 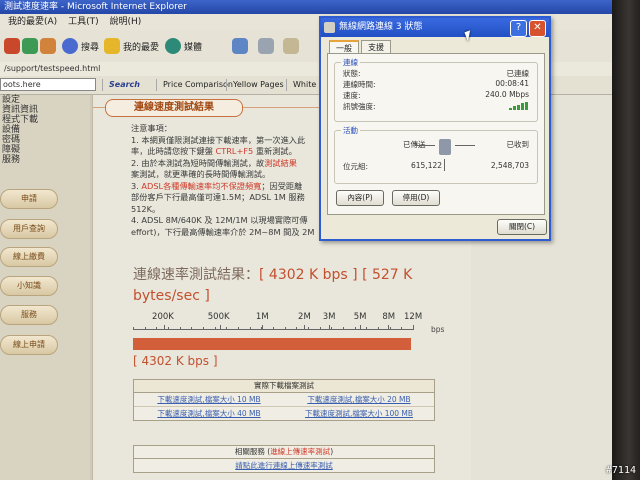 I want to click on related-services: 相關服務 (進線上傳速率測試) 請點此進行連線上傳速率測試, so click(x=284, y=459).